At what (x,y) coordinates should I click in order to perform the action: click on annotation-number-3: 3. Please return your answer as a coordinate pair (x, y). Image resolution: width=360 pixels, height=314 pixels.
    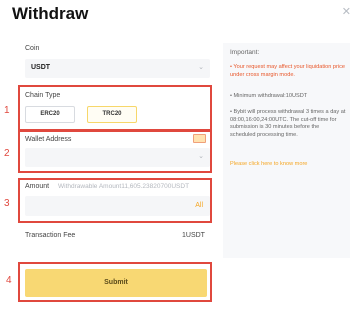
    Looking at the image, I should click on (7, 203).